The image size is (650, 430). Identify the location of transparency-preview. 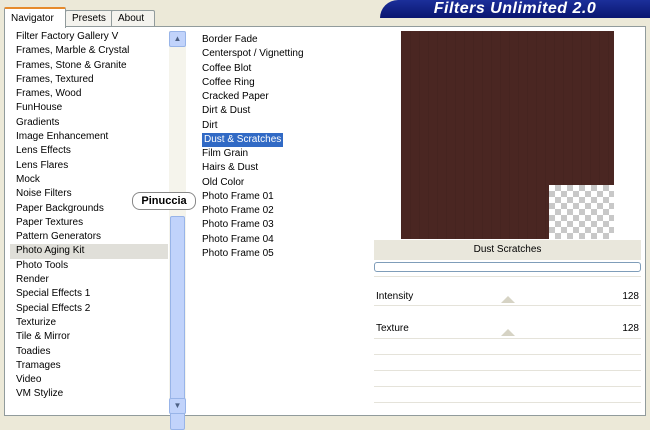
(581, 212).